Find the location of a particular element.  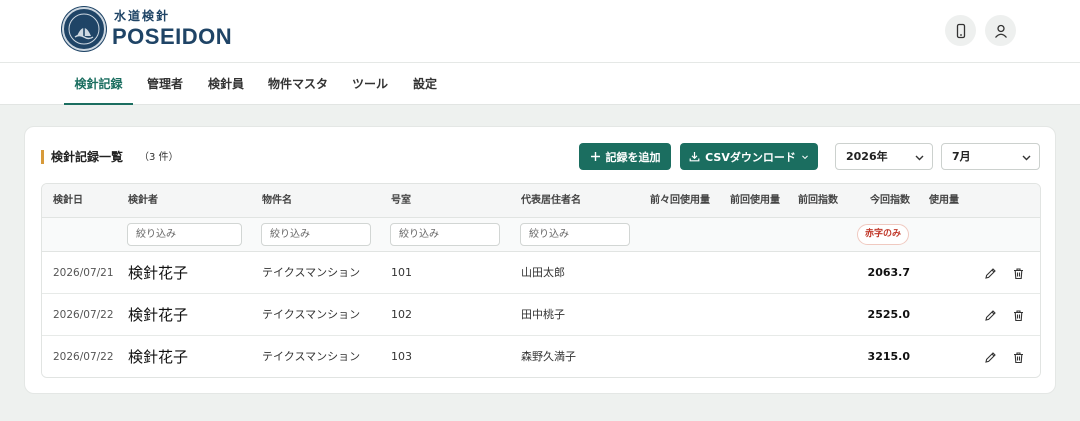

cell-room: 102 is located at coordinates (401, 314).